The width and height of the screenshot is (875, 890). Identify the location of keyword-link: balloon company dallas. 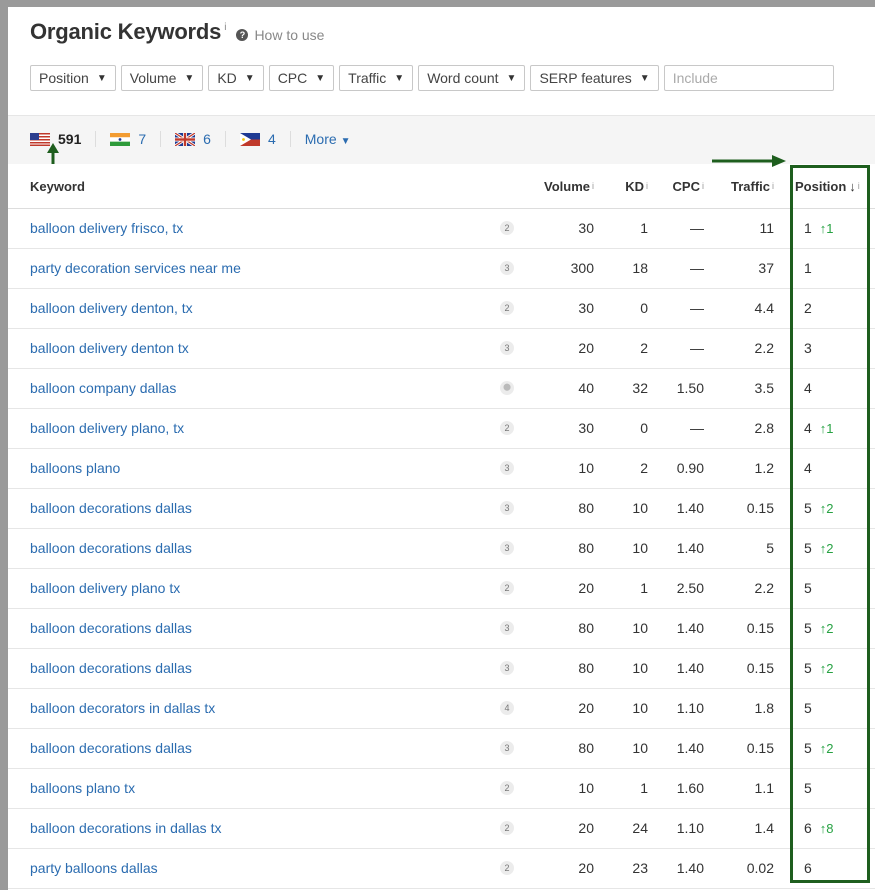
(103, 388).